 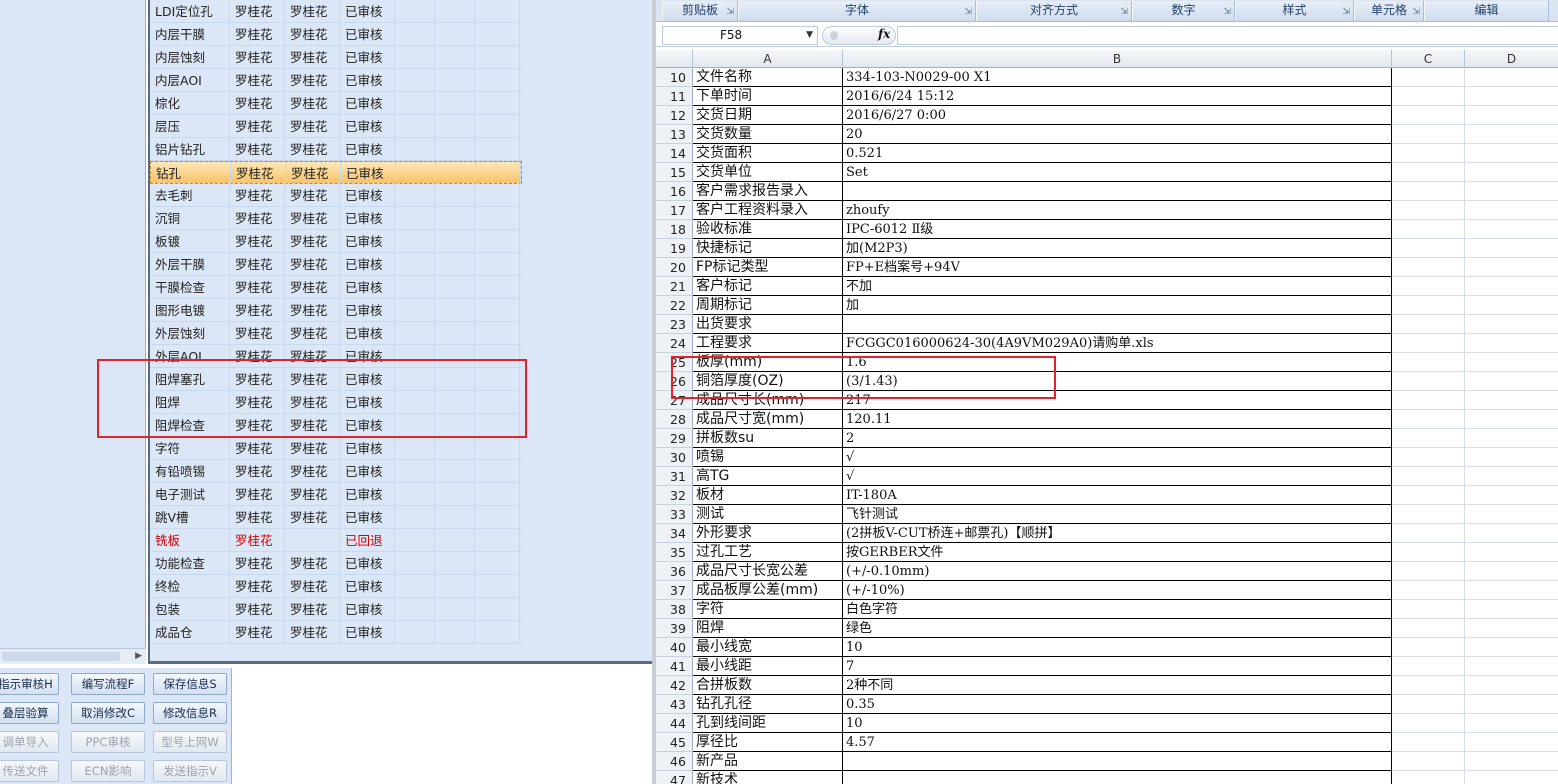 I want to click on row-number: 32, so click(x=674, y=495).